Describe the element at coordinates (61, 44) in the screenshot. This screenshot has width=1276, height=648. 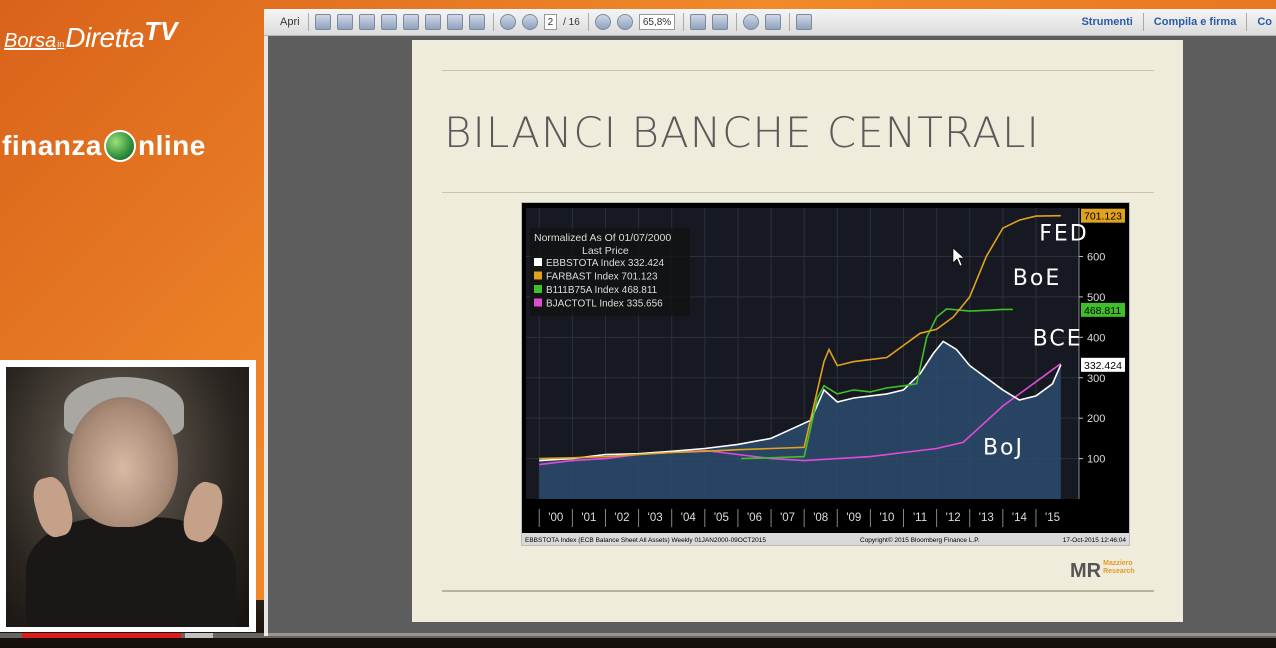
I see `logo-in: in` at that location.